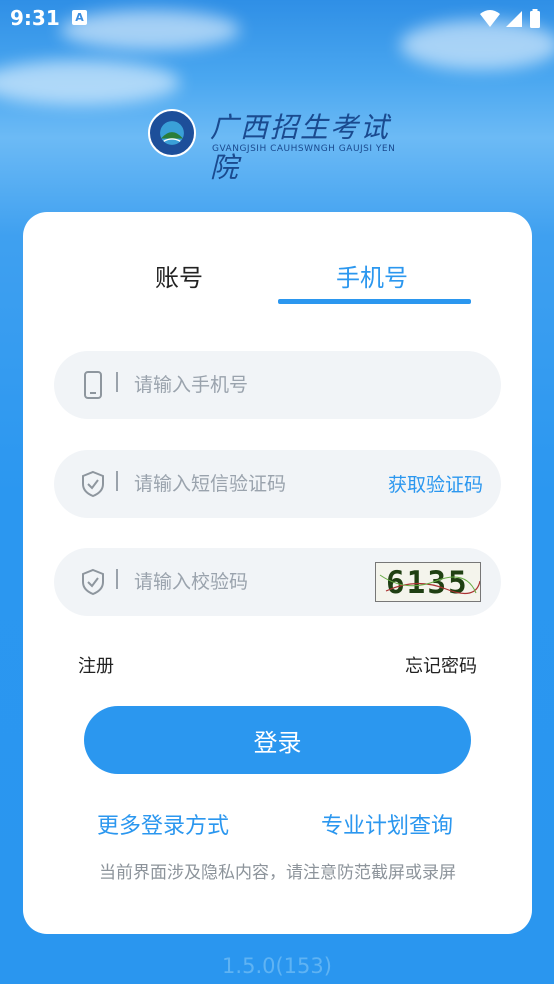  Describe the element at coordinates (79, 17) in the screenshot. I see `notification-icon: A` at that location.